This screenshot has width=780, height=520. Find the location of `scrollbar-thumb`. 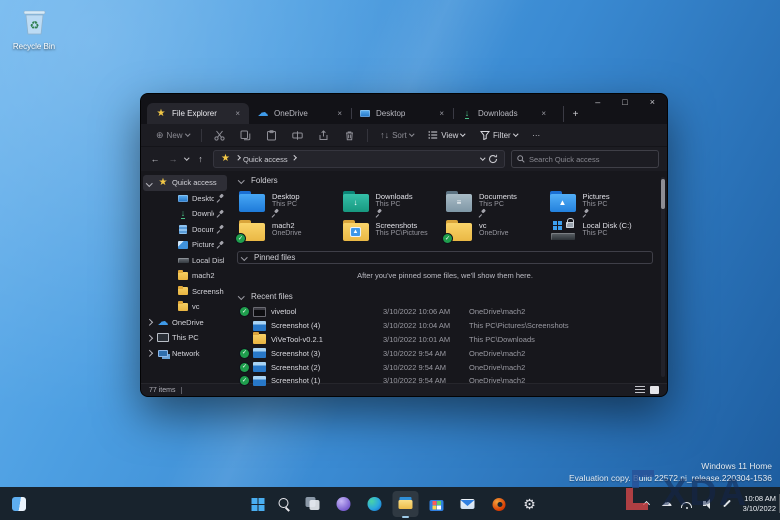

scrollbar-thumb is located at coordinates (663, 194).